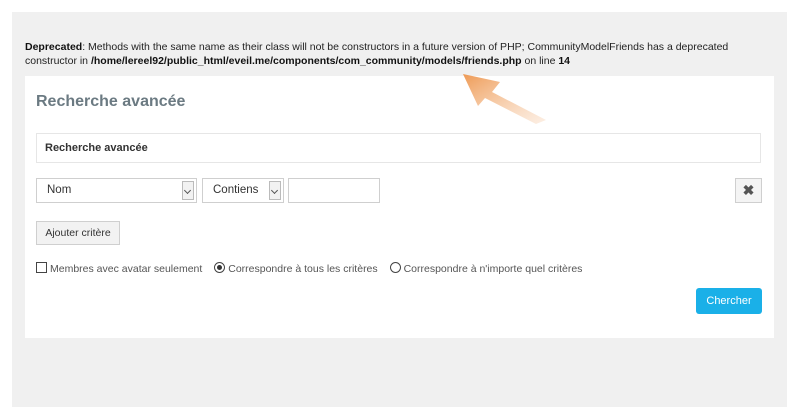 This screenshot has width=800, height=419. I want to click on avatar-only-checkbox, so click(41, 267).